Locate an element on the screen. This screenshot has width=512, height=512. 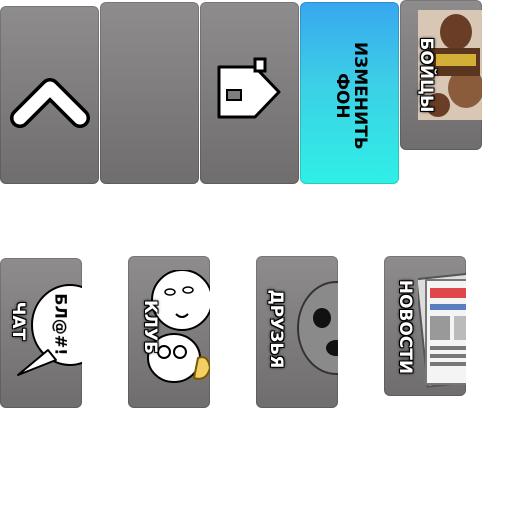
news-label: НОВОСТИ is located at coordinates (404, 327).